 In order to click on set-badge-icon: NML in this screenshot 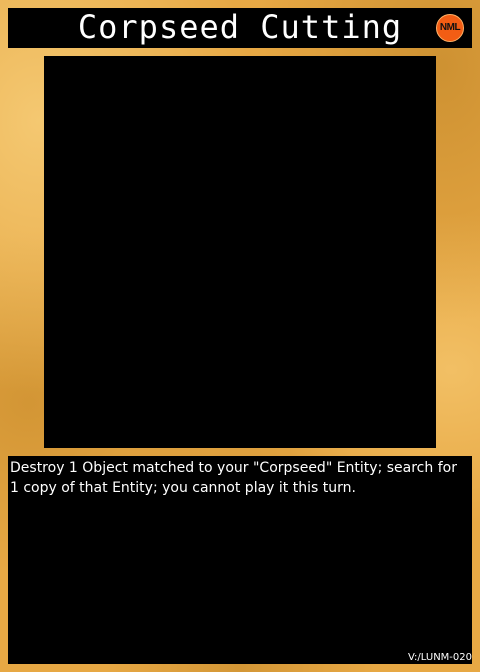, I will do `click(450, 28)`.